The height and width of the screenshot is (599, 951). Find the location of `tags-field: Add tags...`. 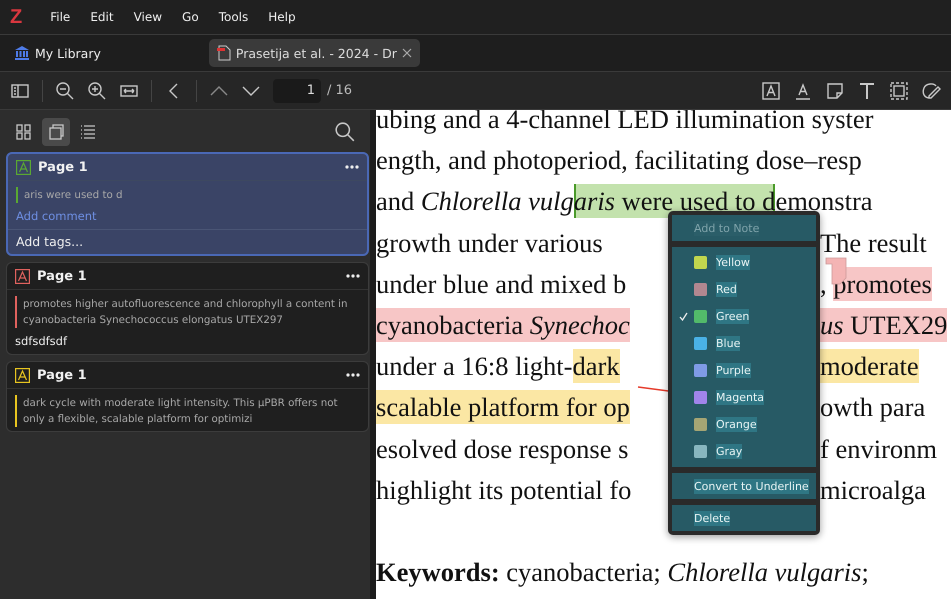

tags-field: Add tags... is located at coordinates (187, 241).